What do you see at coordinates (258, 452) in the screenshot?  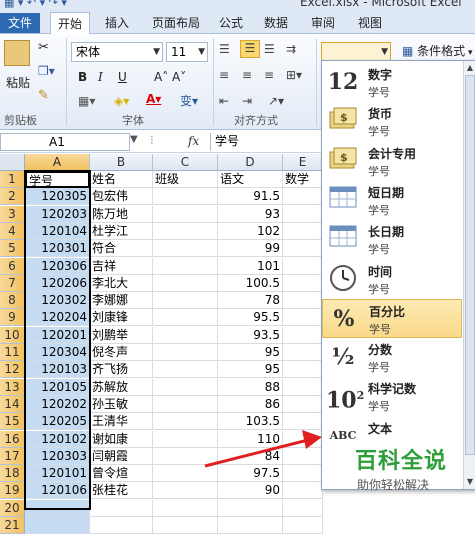 I see `arrow-shaft` at bounding box center [258, 452].